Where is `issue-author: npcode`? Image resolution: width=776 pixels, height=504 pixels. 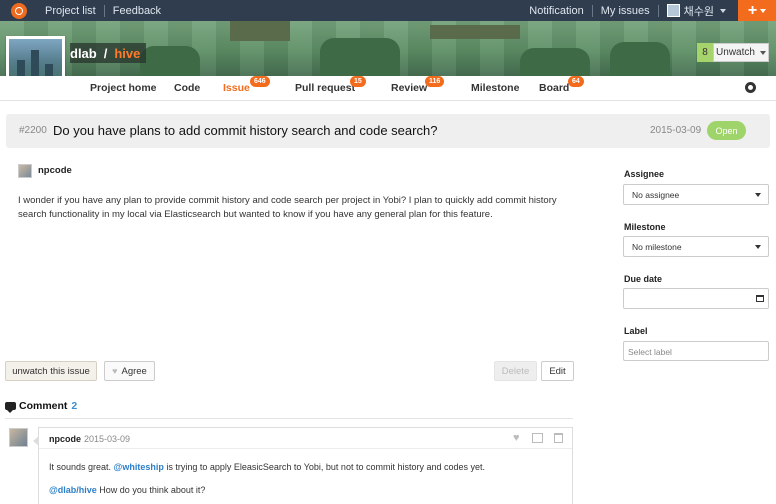 issue-author: npcode is located at coordinates (55, 170).